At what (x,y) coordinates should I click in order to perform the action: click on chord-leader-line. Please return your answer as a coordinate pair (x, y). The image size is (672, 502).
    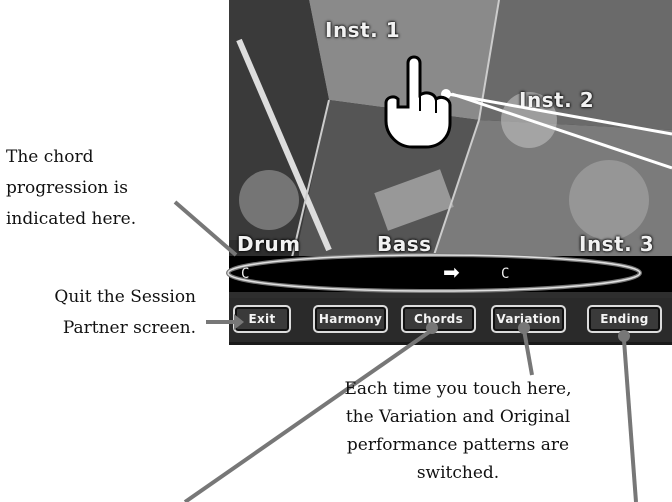
    Looking at the image, I should click on (205, 228).